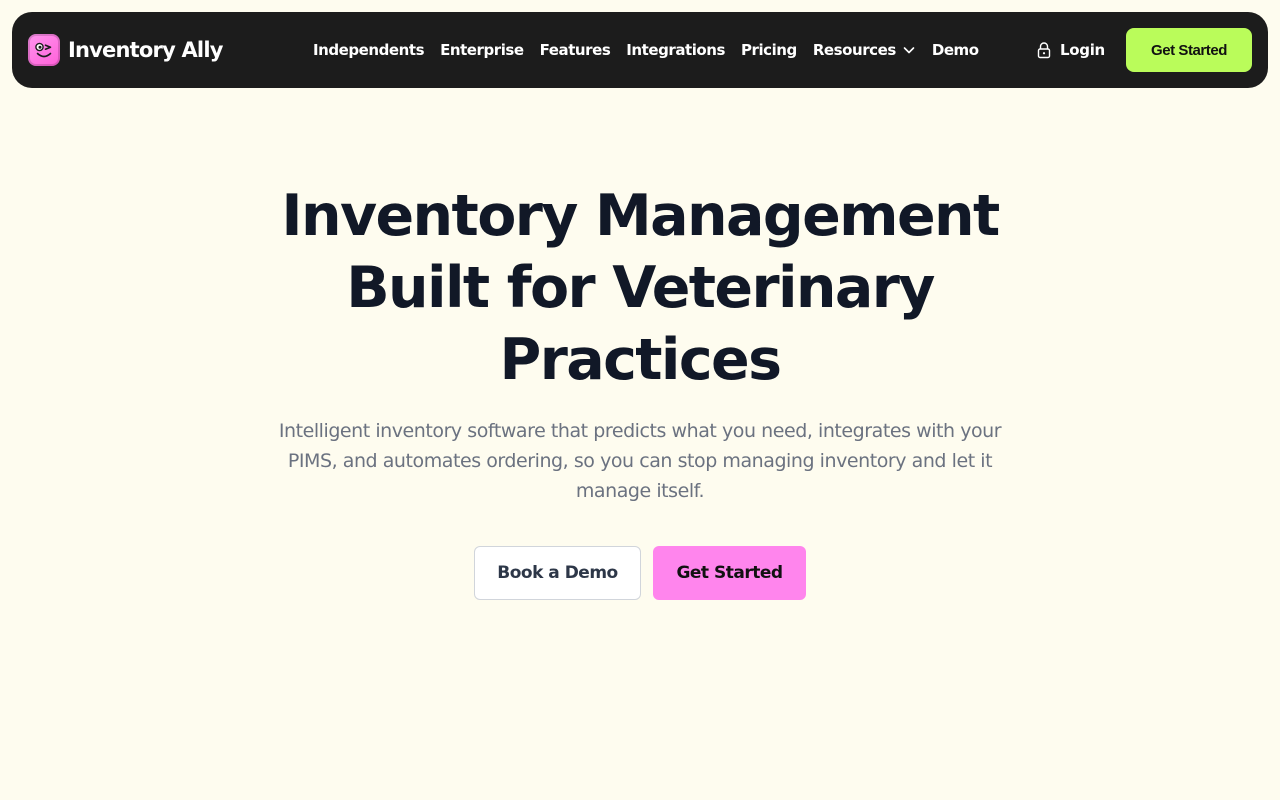  Describe the element at coordinates (955, 50) in the screenshot. I see `nav-item-demo: Demo` at that location.